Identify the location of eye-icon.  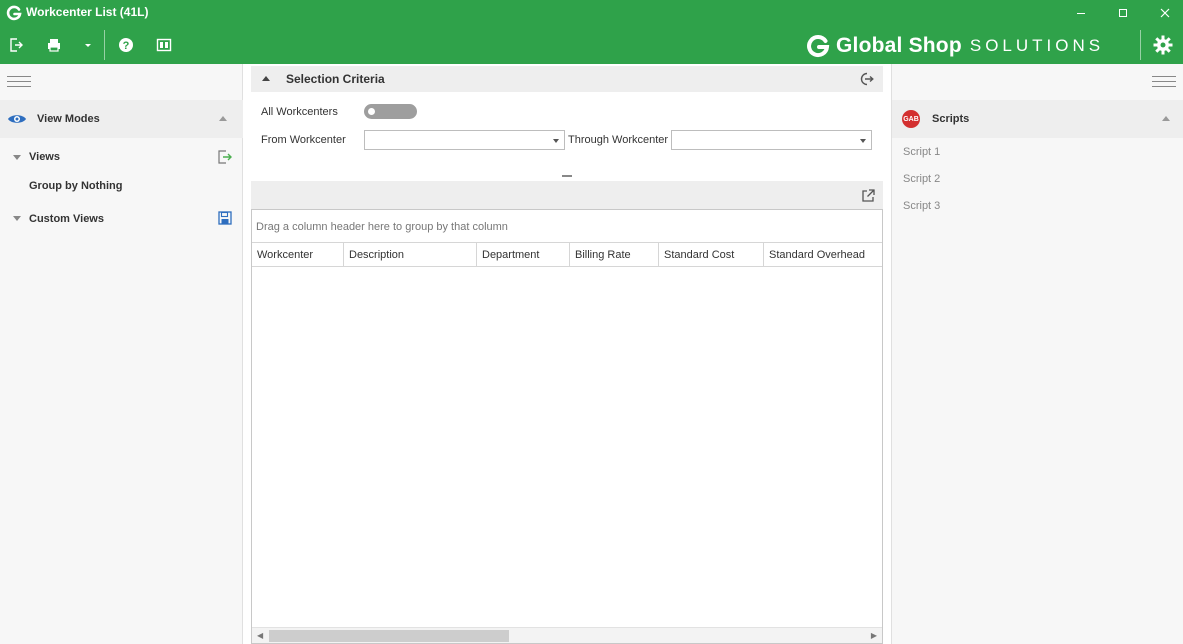
(17, 119).